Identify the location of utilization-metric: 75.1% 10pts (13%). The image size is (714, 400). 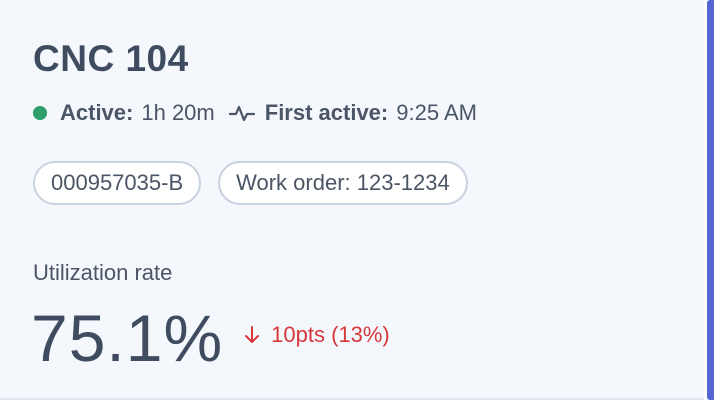
(210, 338).